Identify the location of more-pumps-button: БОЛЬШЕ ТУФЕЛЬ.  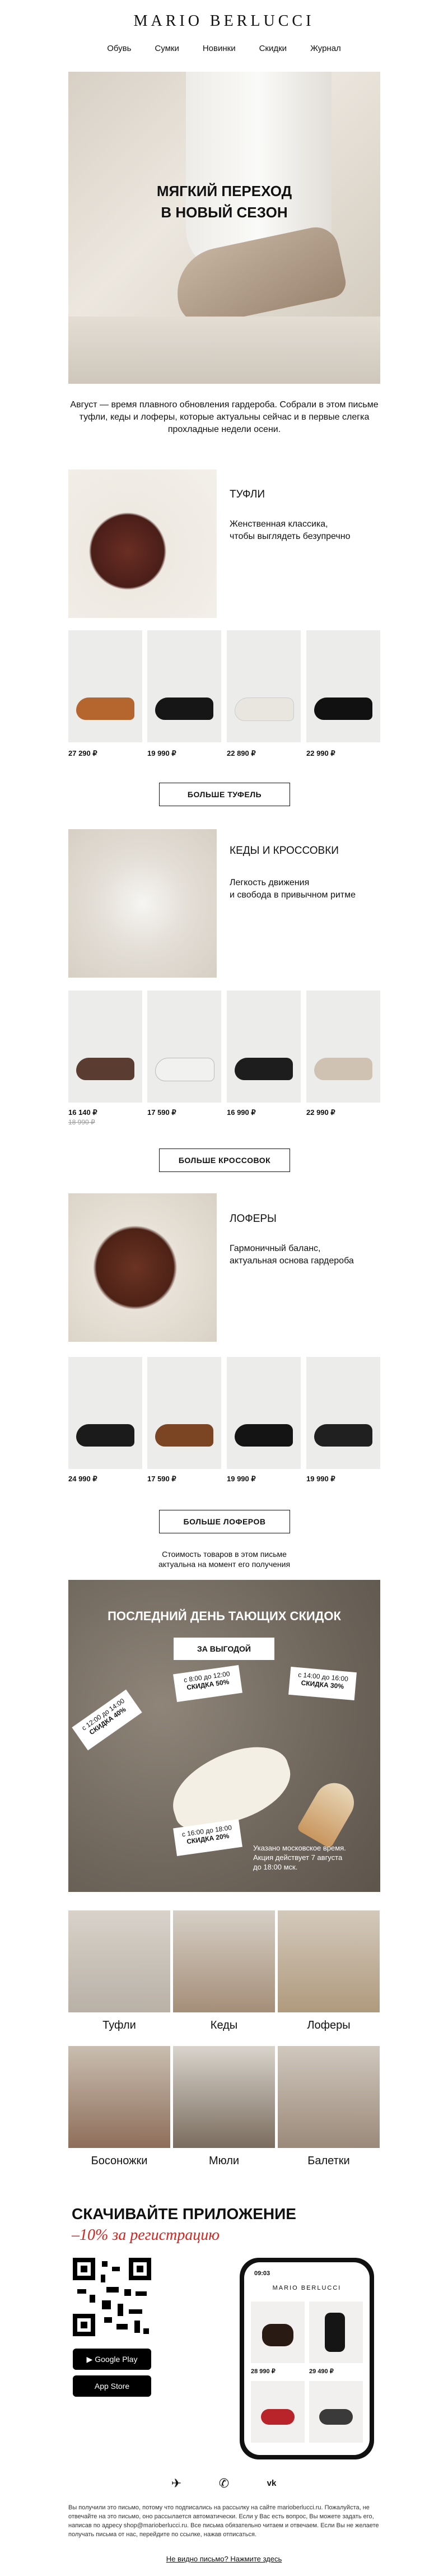
(225, 795).